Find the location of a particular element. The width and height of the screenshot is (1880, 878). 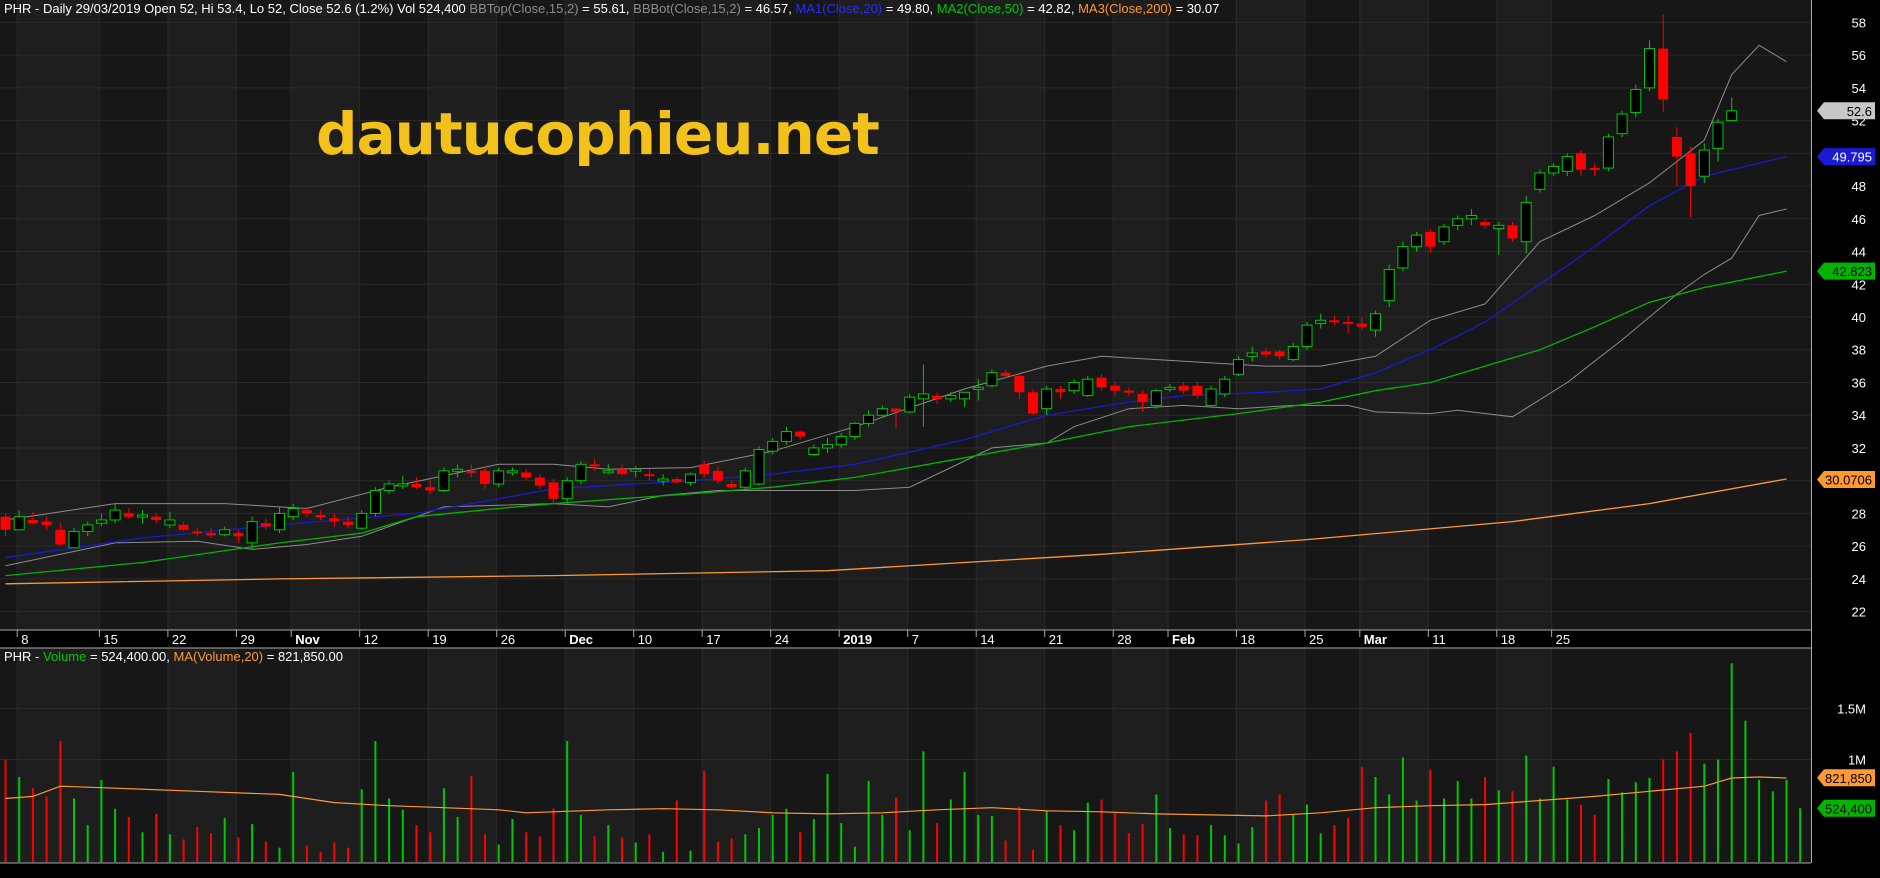

price-tag-text: 42.823 is located at coordinates (1852, 271).